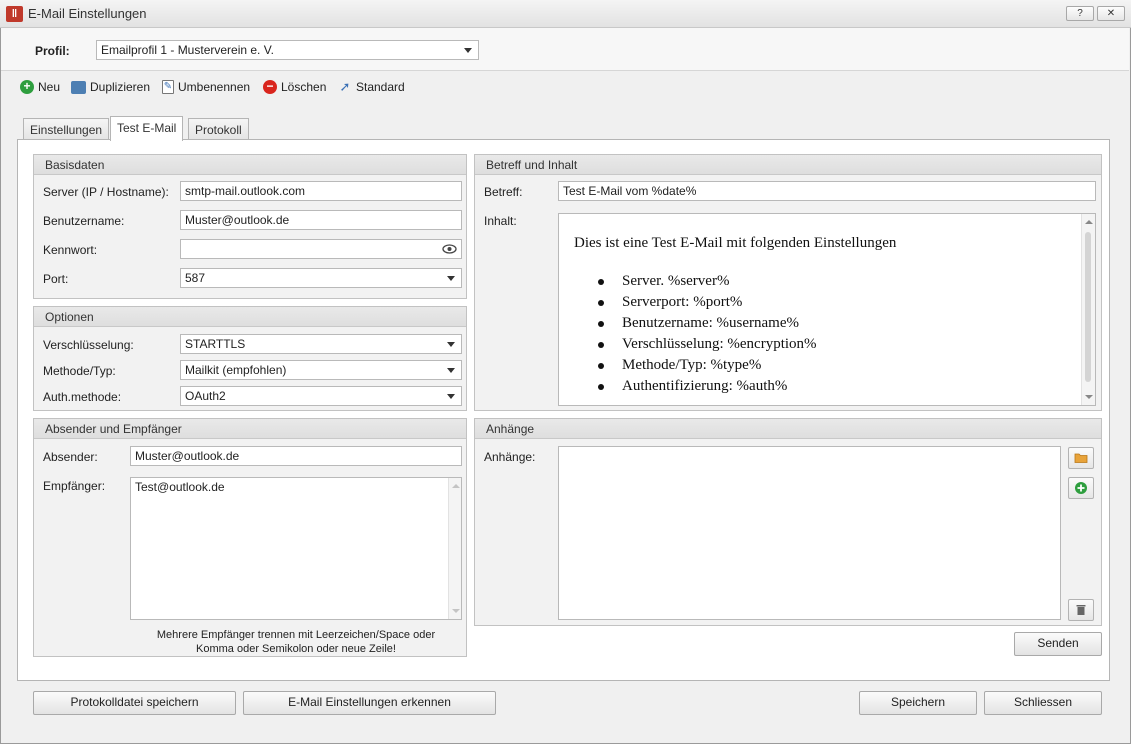 This screenshot has height=744, width=1131. What do you see at coordinates (218, 129) in the screenshot?
I see `tab-protokoll: Protokoll` at bounding box center [218, 129].